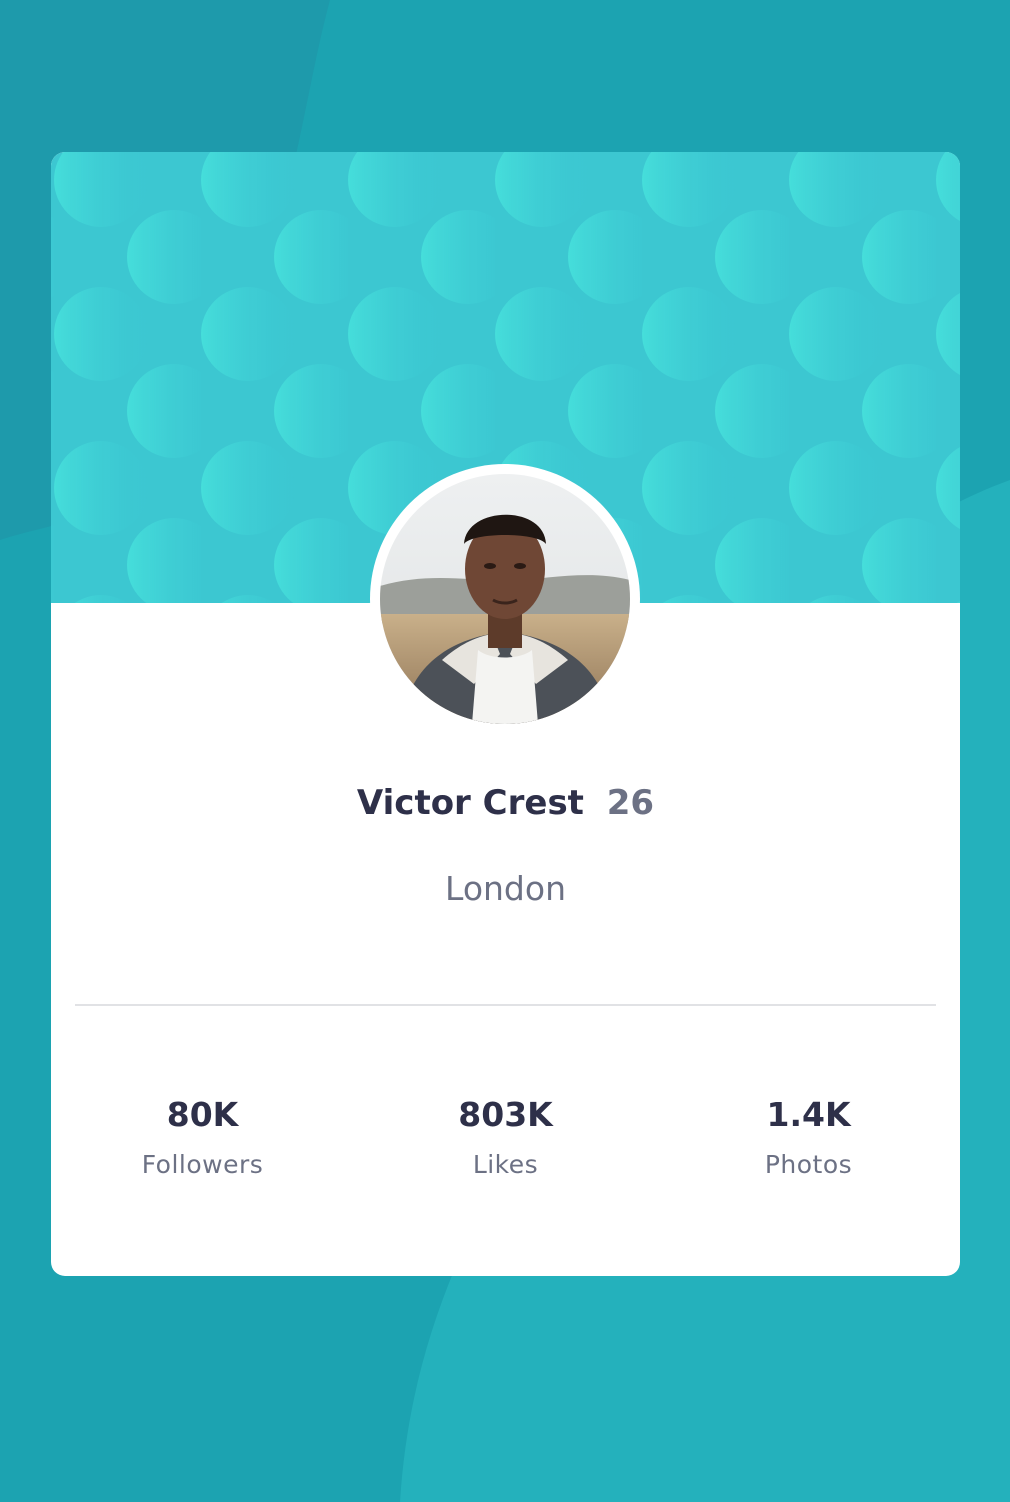 The height and width of the screenshot is (1502, 1010). Describe the element at coordinates (505, 1137) in the screenshot. I see `stat-likes: 803K Likes` at that location.